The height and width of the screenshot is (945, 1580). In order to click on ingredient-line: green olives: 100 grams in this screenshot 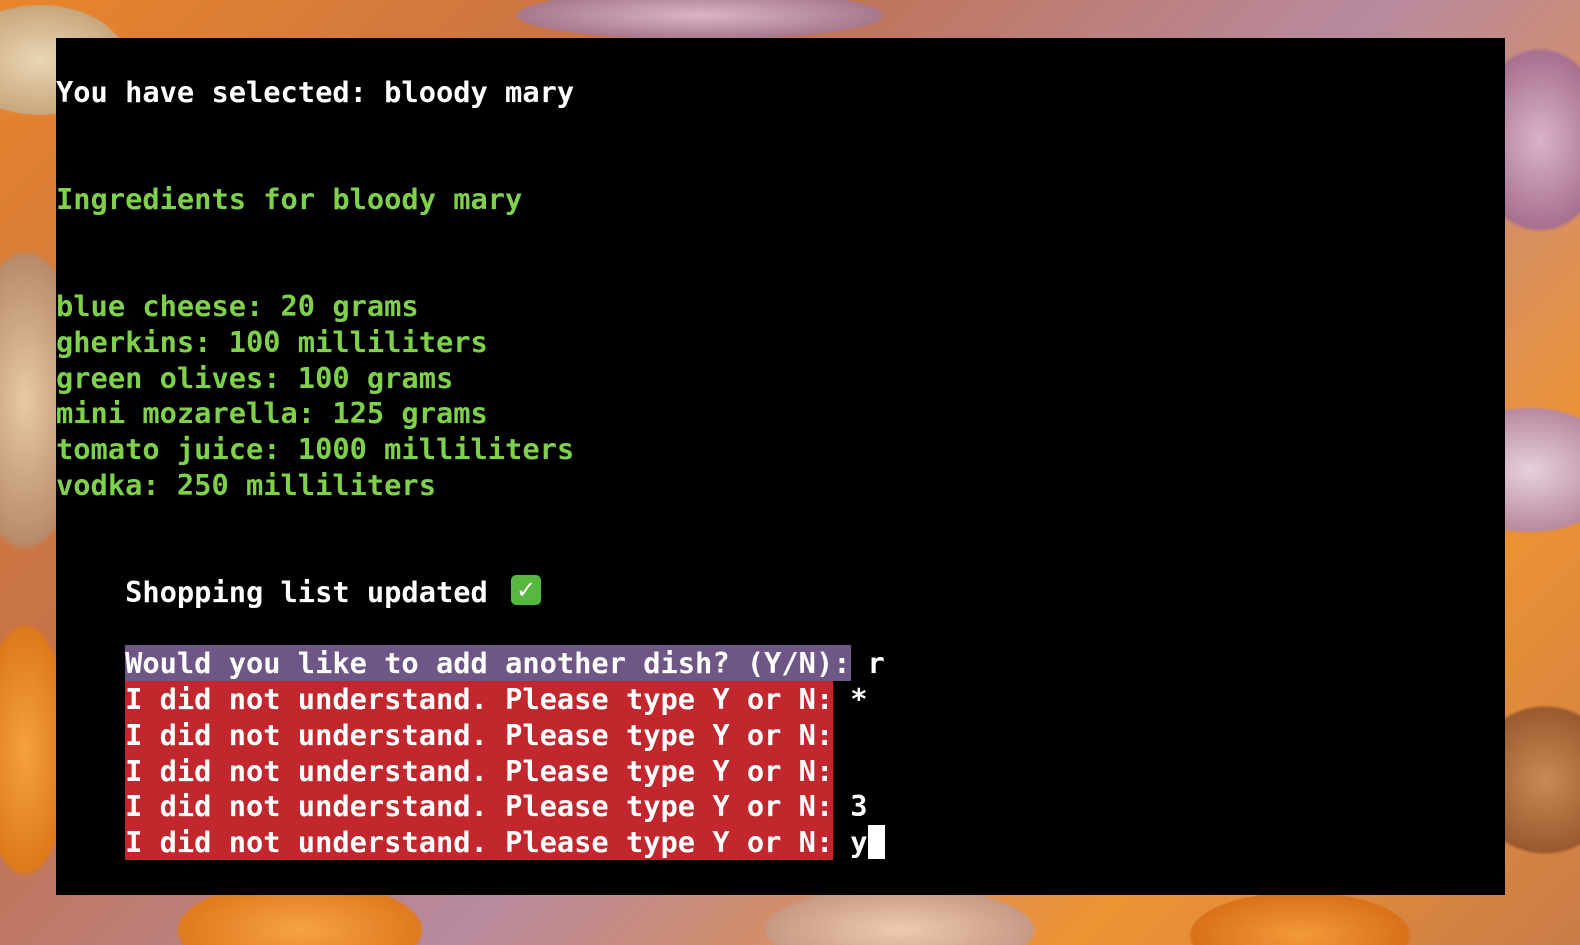, I will do `click(255, 378)`.